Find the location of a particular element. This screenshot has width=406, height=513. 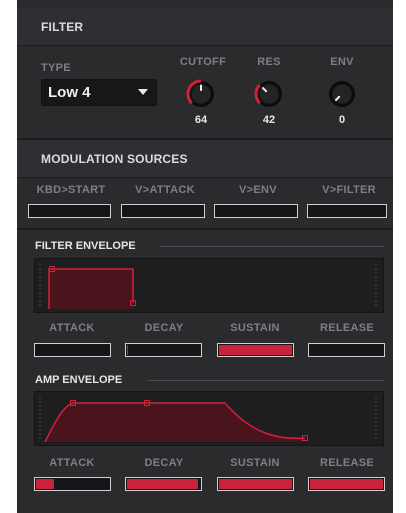

section-divider is located at coordinates (205, 229).